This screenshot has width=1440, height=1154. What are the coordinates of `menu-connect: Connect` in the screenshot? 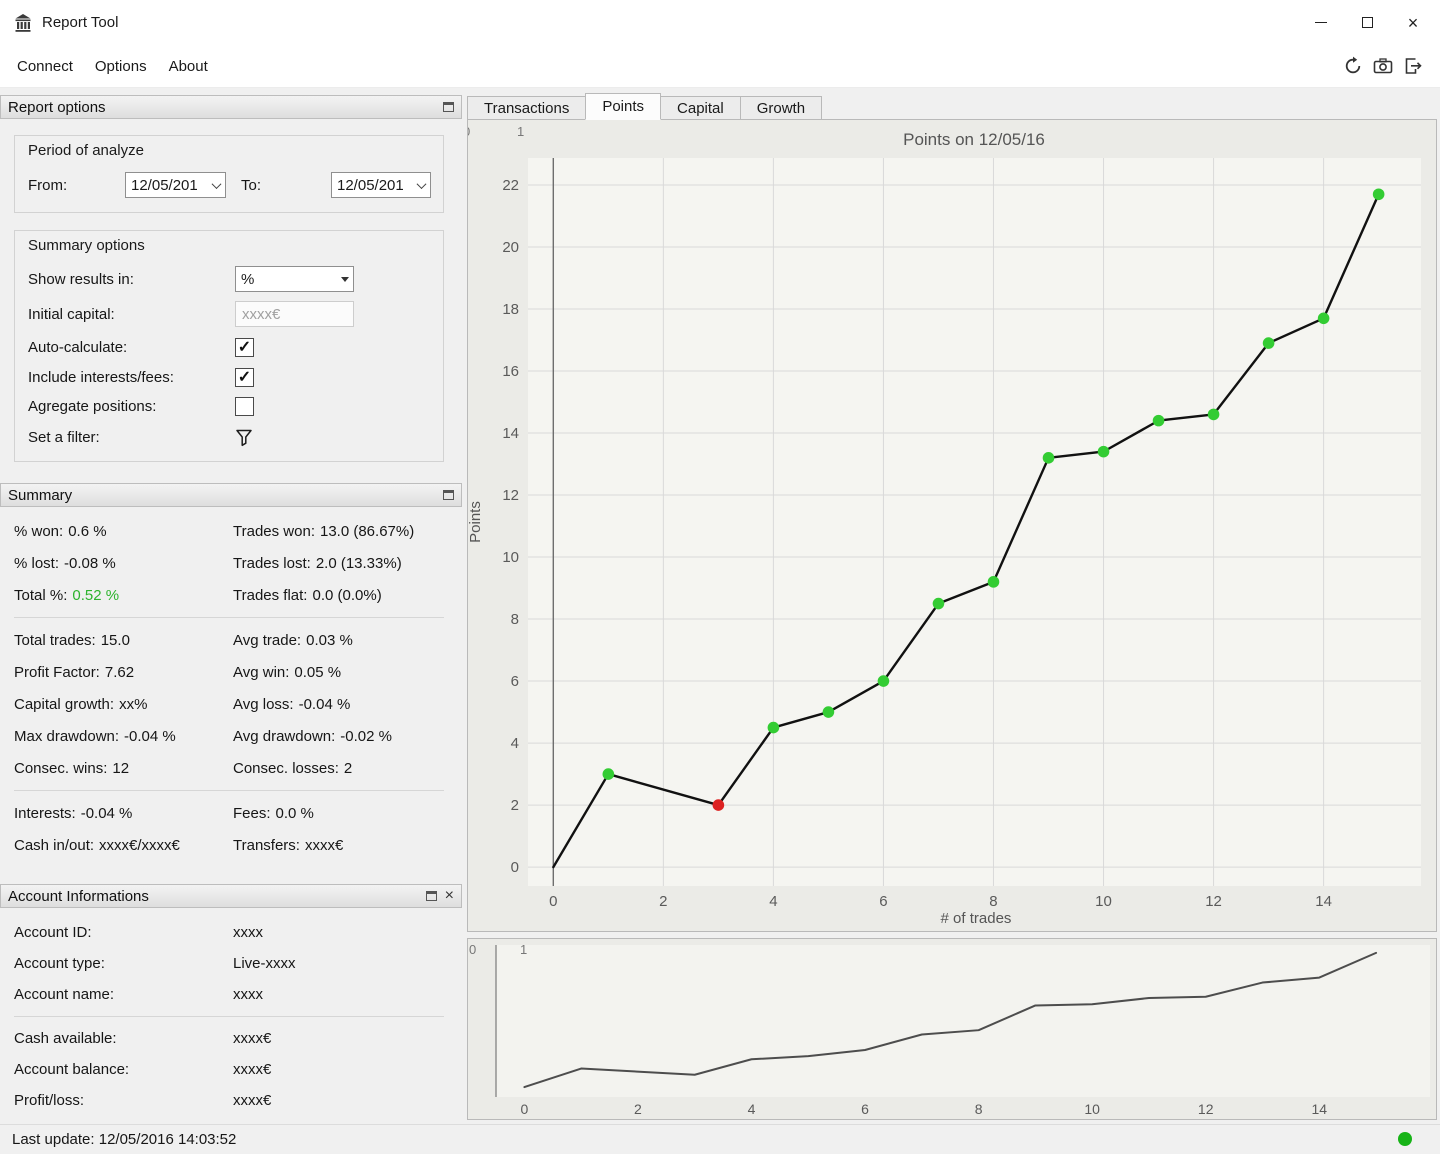 It's located at (45, 66).